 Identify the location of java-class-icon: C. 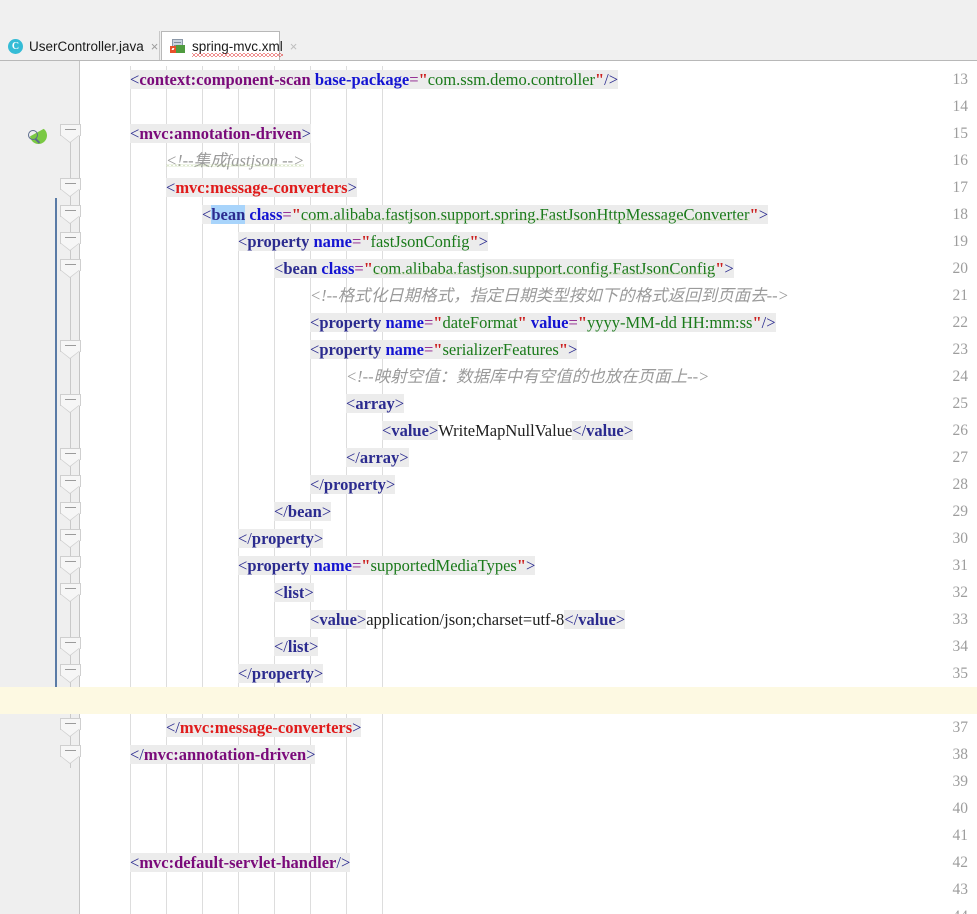
(15, 46).